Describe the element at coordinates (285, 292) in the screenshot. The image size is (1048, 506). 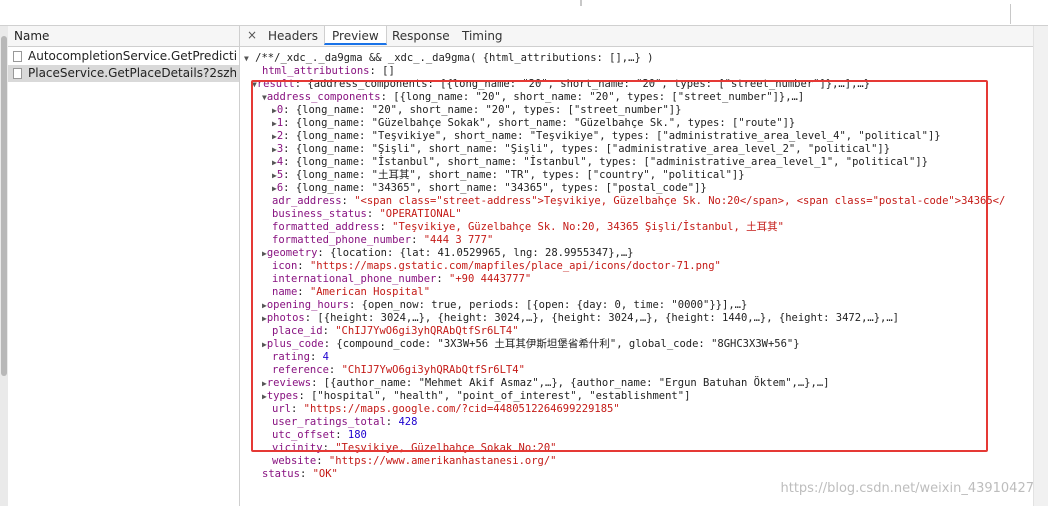
I see `json-key: name` at that location.